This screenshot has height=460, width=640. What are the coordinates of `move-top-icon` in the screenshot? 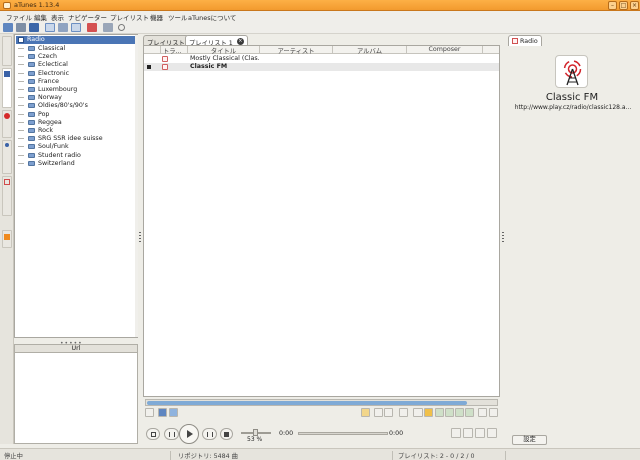 It's located at (439, 412).